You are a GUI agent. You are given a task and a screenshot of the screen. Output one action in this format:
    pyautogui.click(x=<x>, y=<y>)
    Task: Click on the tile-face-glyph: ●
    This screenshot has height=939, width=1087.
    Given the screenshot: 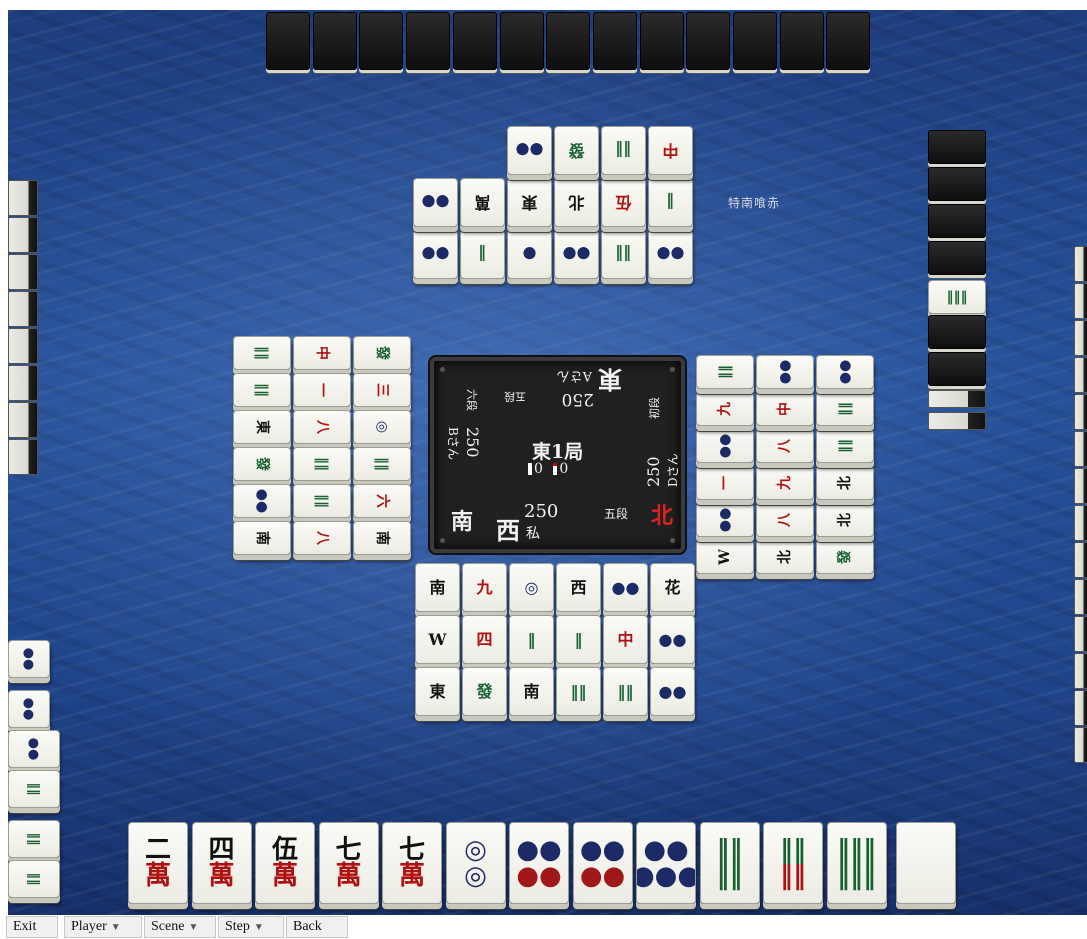 What is the action you would take?
    pyautogui.click(x=529, y=255)
    